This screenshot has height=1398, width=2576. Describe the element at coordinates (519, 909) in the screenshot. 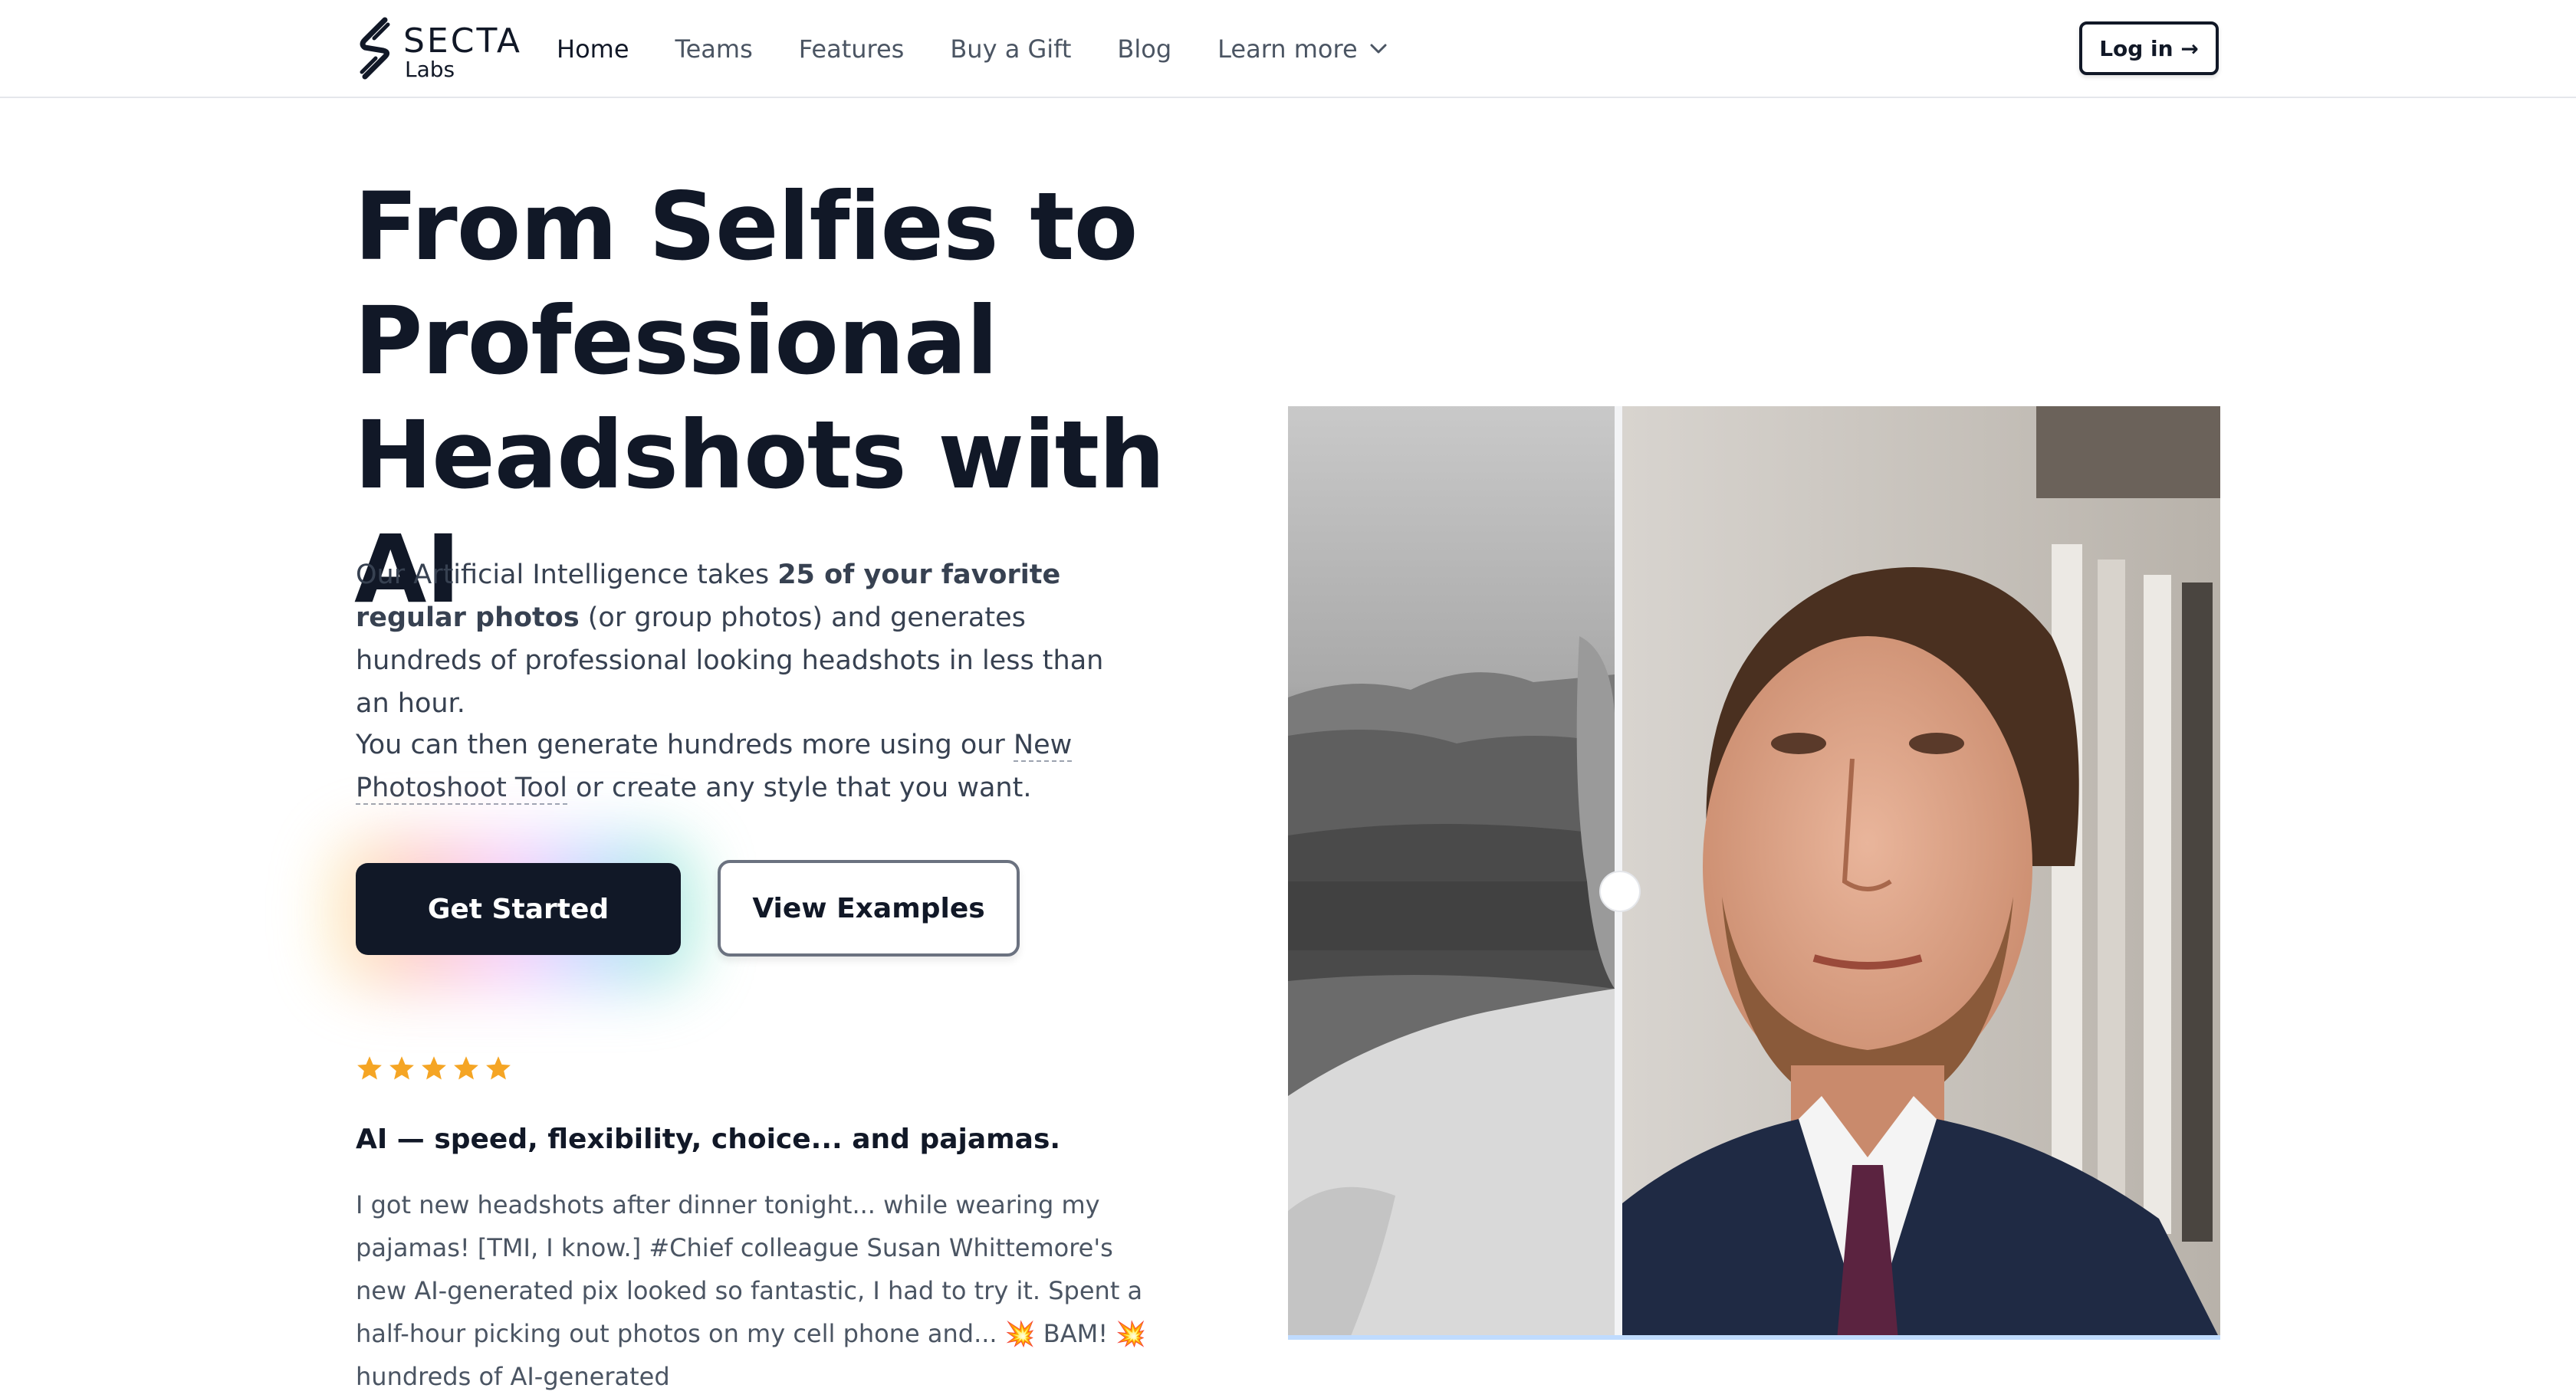

I see `get-started-button: Get Started` at that location.